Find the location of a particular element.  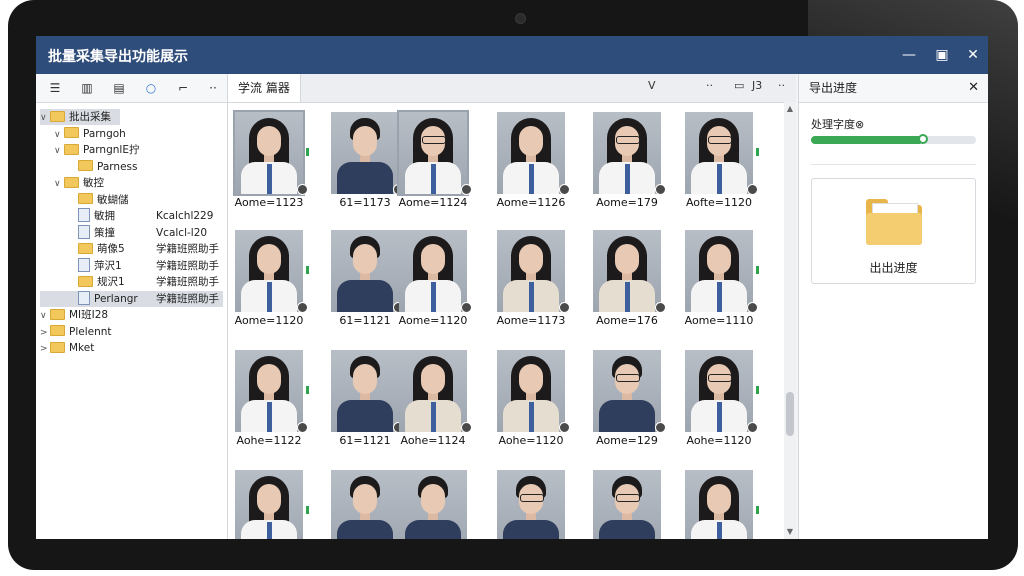

tree-item: 敏蝴儲 is located at coordinates (84, 200).